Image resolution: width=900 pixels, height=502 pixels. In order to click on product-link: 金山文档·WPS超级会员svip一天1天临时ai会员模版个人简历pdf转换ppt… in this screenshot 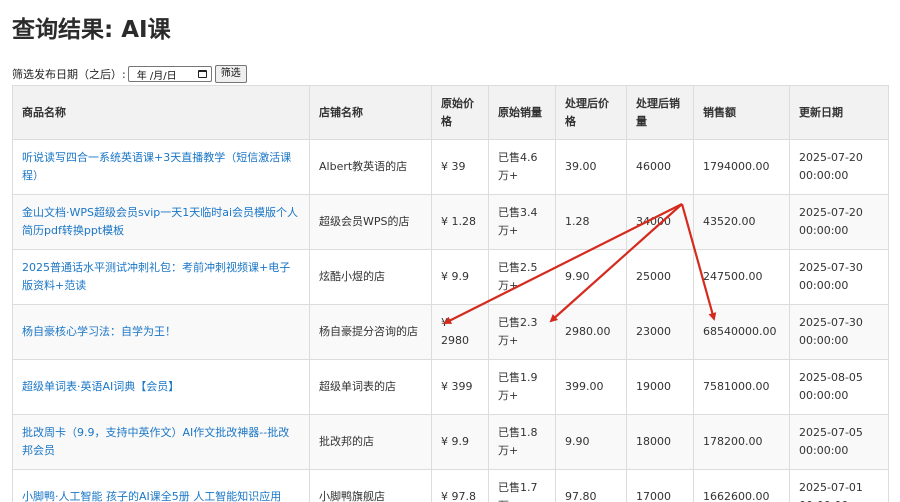, I will do `click(160, 221)`.